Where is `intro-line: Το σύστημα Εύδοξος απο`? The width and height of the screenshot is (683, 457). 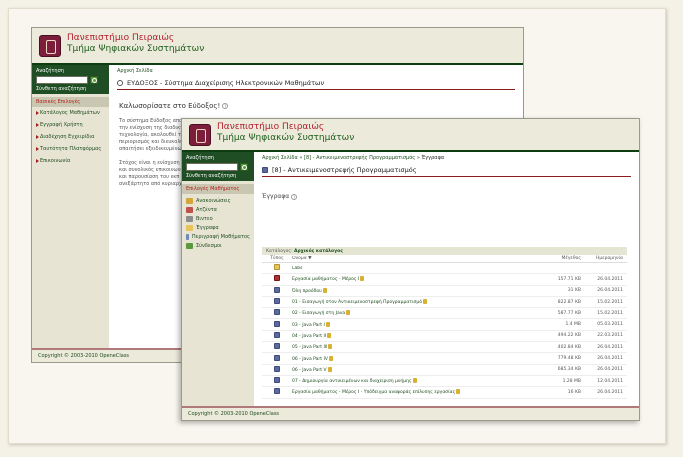
intro-line: Το σύστημα Εύδοξος απο is located at coordinates (151, 121).